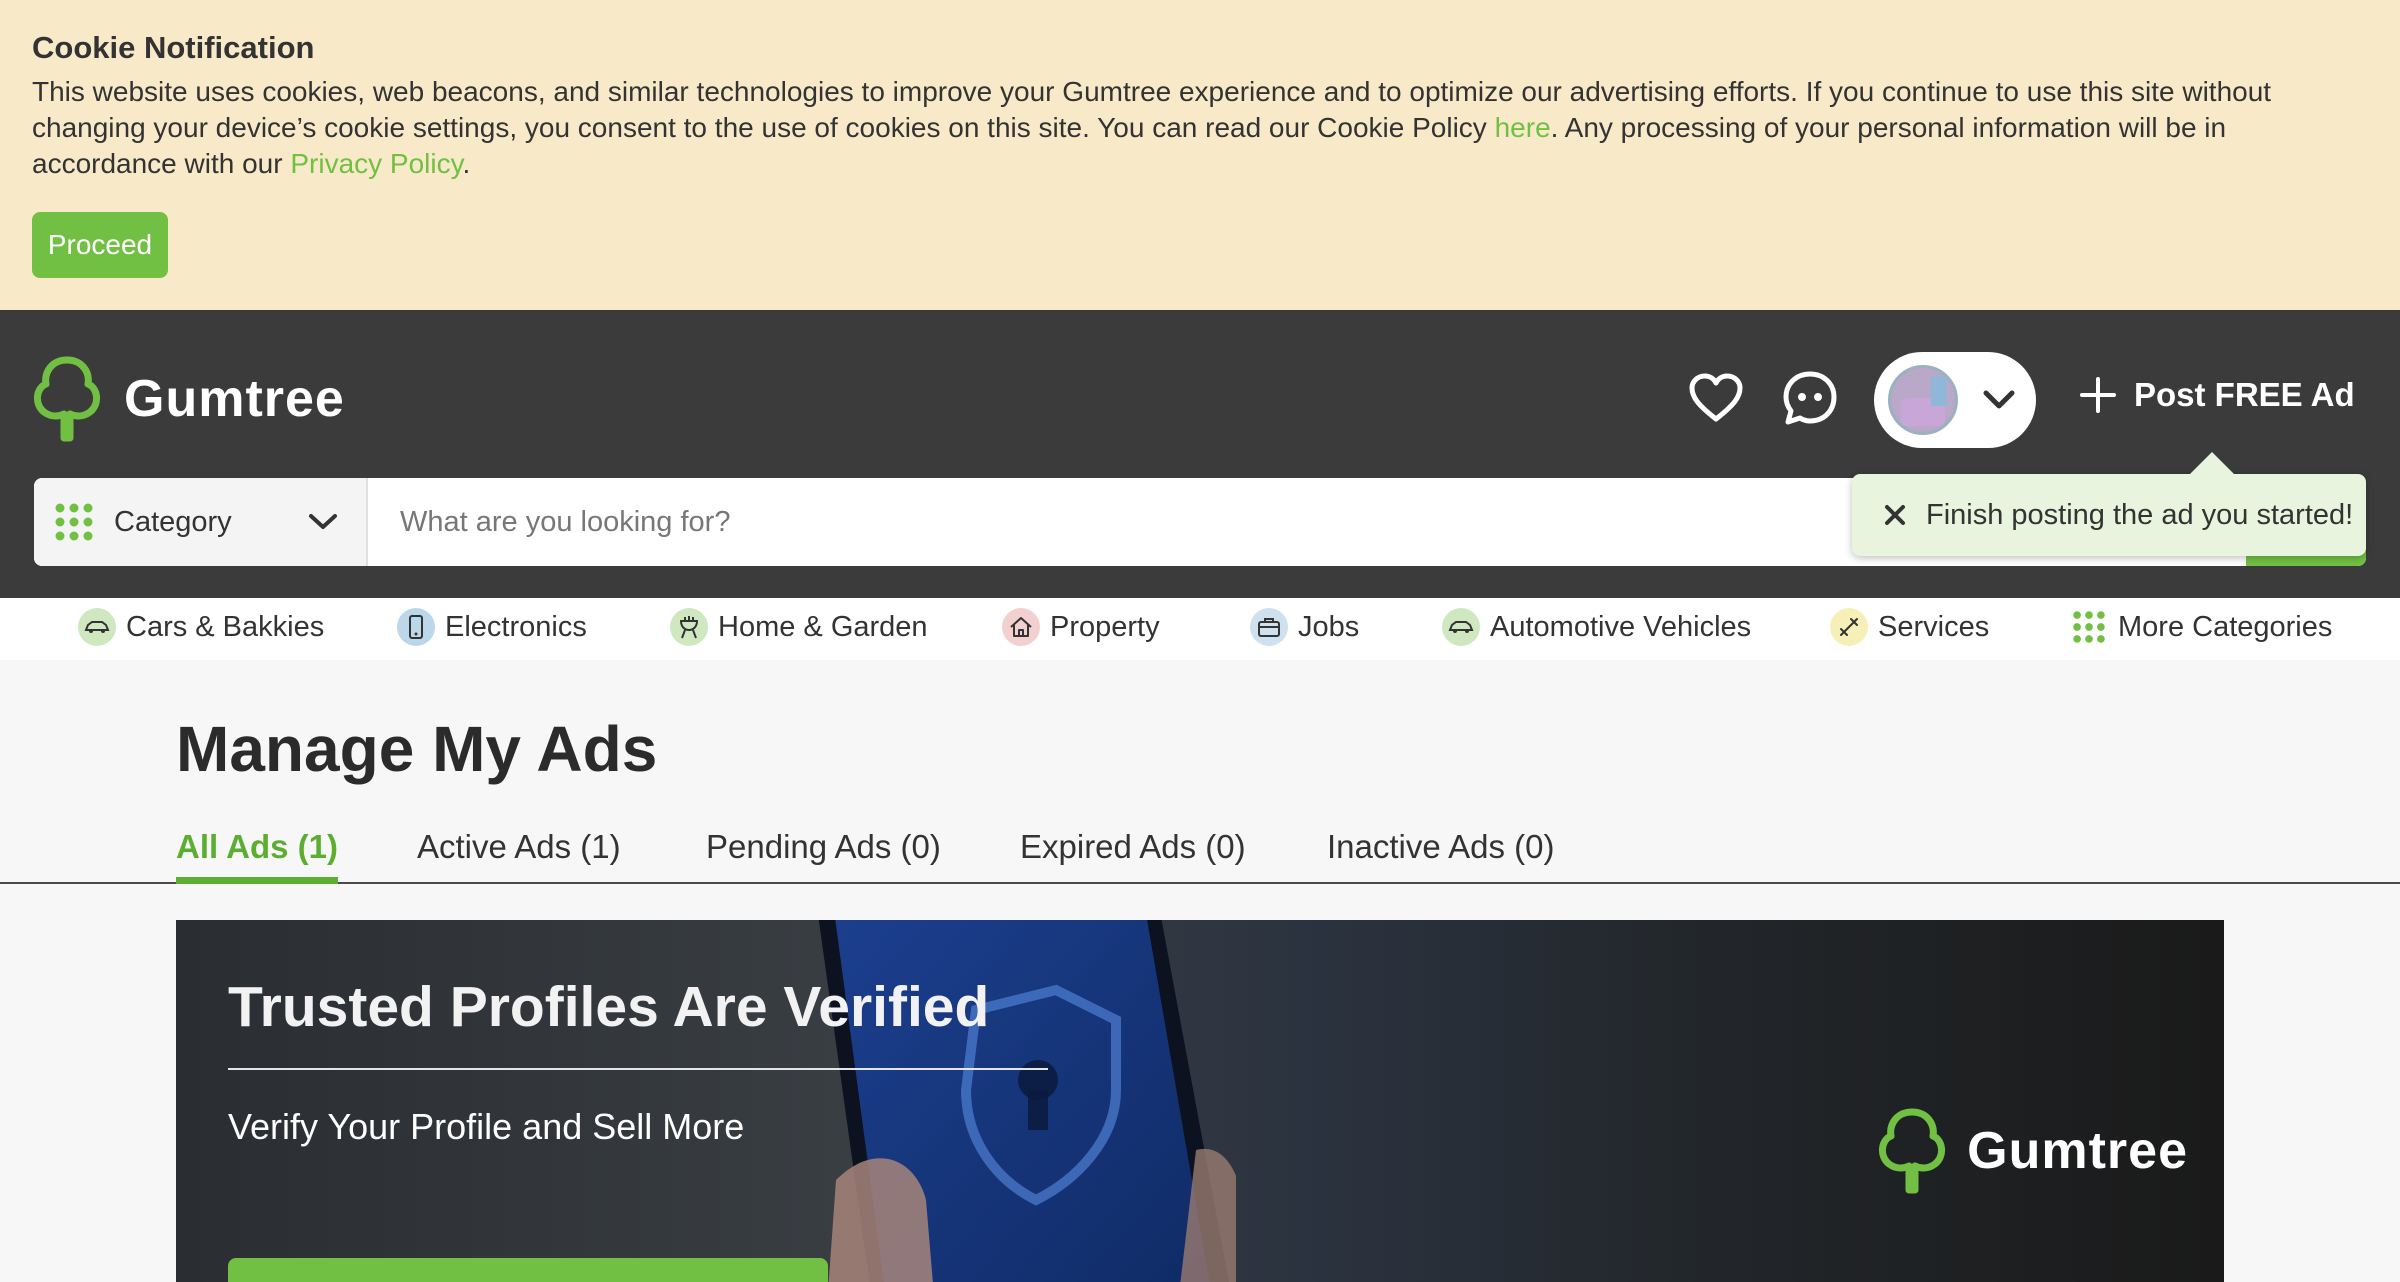 This screenshot has width=2400, height=1282. I want to click on favourites-button, so click(1716, 398).